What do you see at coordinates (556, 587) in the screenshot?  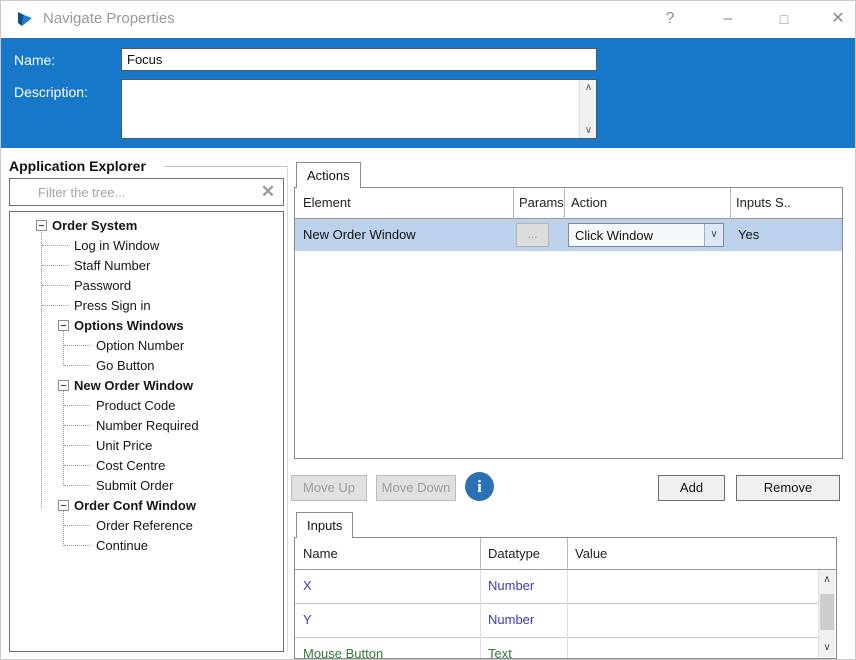 I see `inputs-row-x: X Number` at bounding box center [556, 587].